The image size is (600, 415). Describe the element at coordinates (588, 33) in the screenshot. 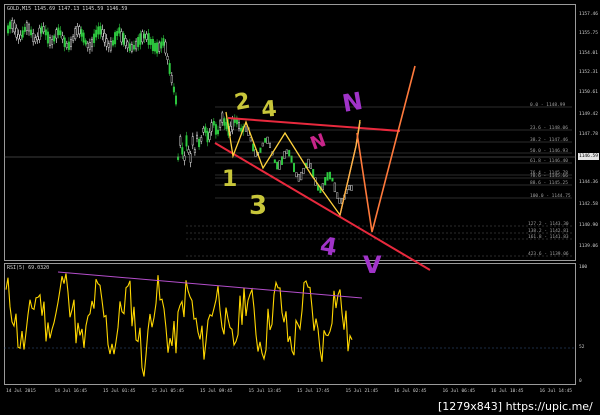

I see `price-axis-label: 1155.75` at that location.